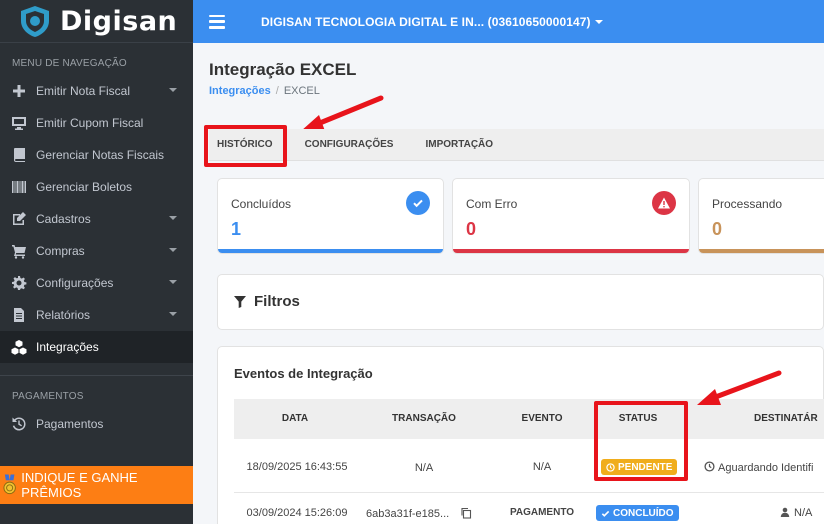 The height and width of the screenshot is (524, 824). Describe the element at coordinates (19, 123) in the screenshot. I see `monitor-icon` at that location.